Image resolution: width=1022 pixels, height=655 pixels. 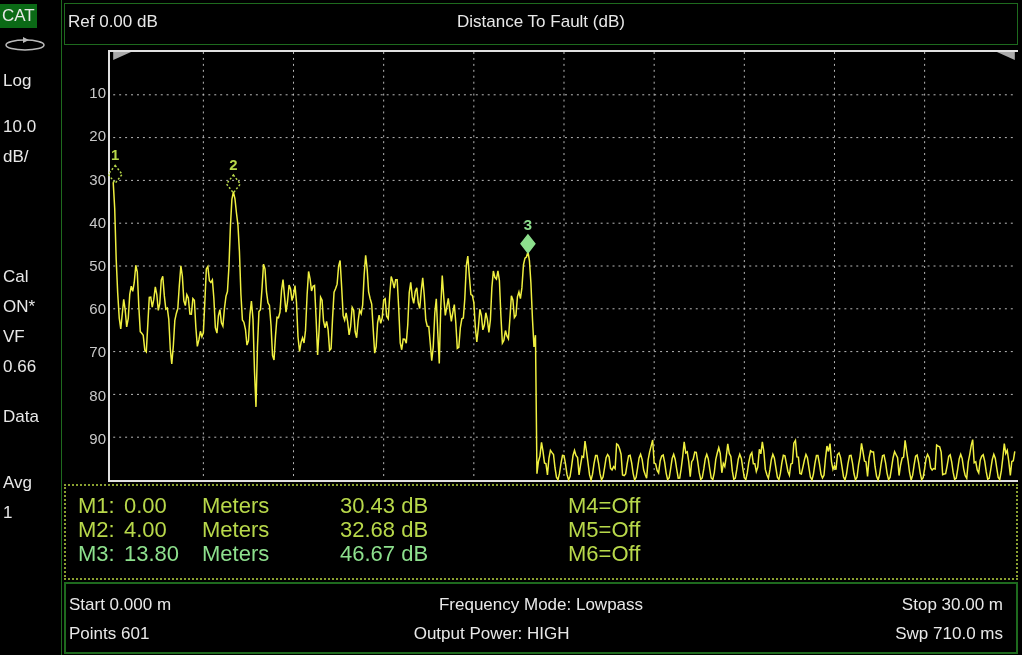 I want to click on mode-badge: CAT, so click(x=18, y=16).